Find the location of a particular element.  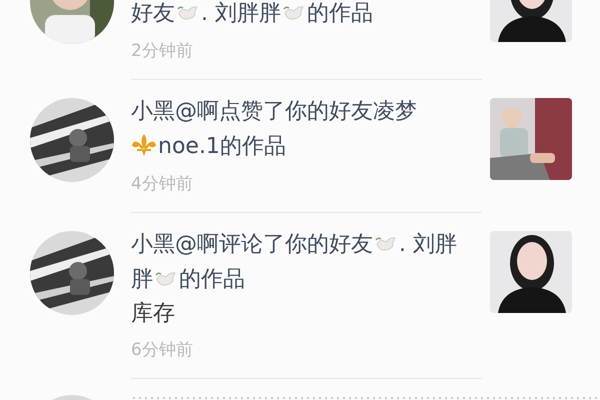

notification-text: 好友 . 刘胖胖 的作品 is located at coordinates (252, 14).